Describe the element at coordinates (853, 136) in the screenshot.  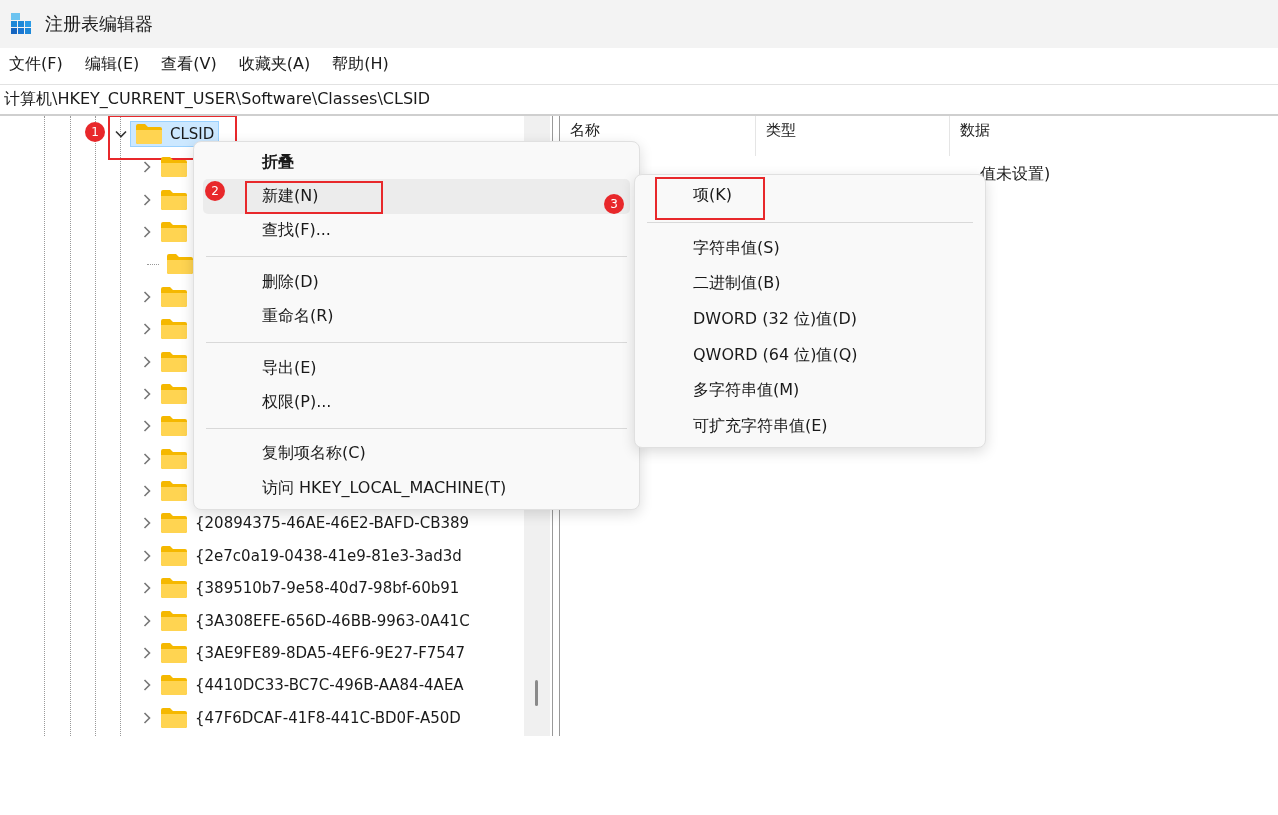
I see `column-header: 类型` at that location.